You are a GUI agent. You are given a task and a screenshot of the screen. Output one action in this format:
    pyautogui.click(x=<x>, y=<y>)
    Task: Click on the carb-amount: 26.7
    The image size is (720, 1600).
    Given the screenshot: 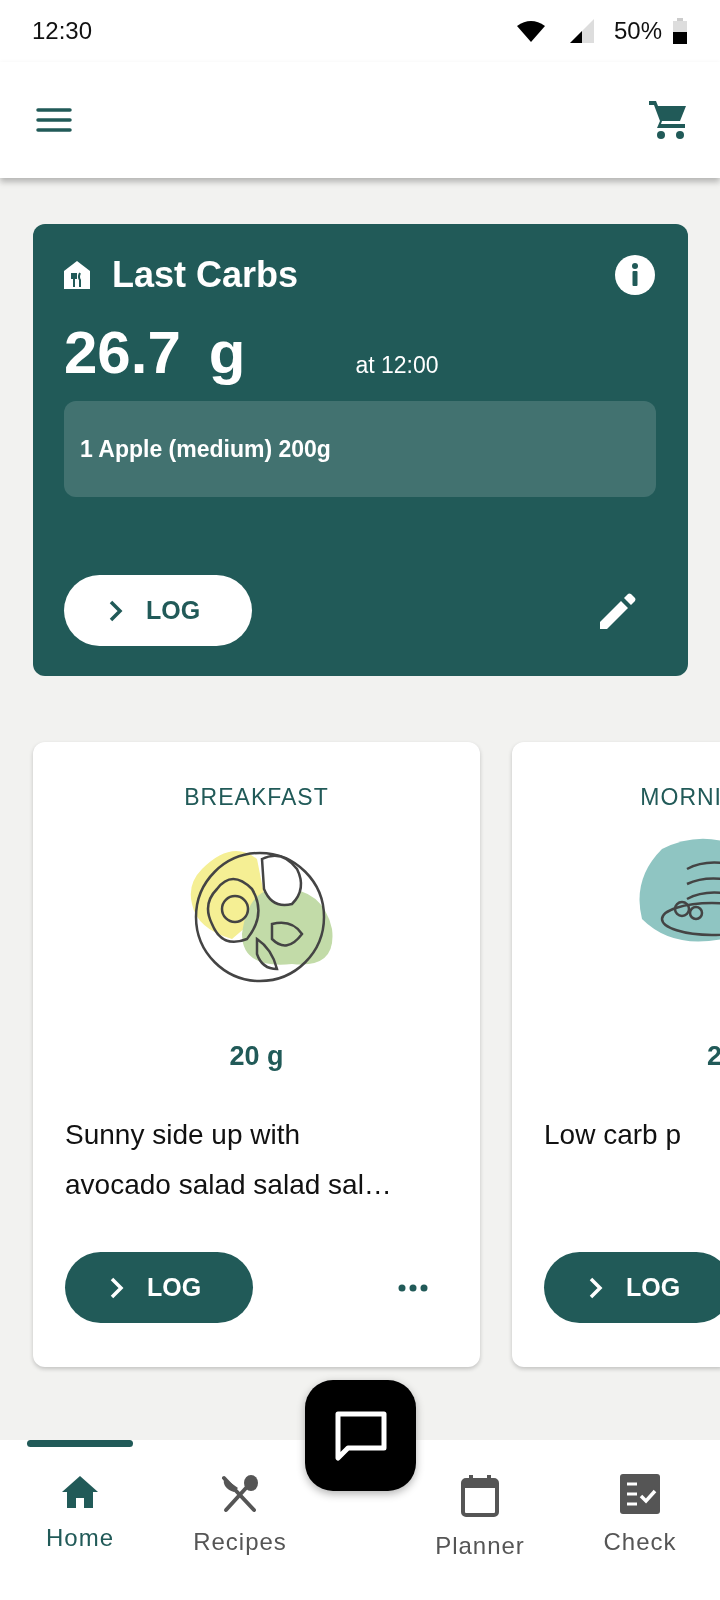 What is the action you would take?
    pyautogui.click(x=122, y=352)
    